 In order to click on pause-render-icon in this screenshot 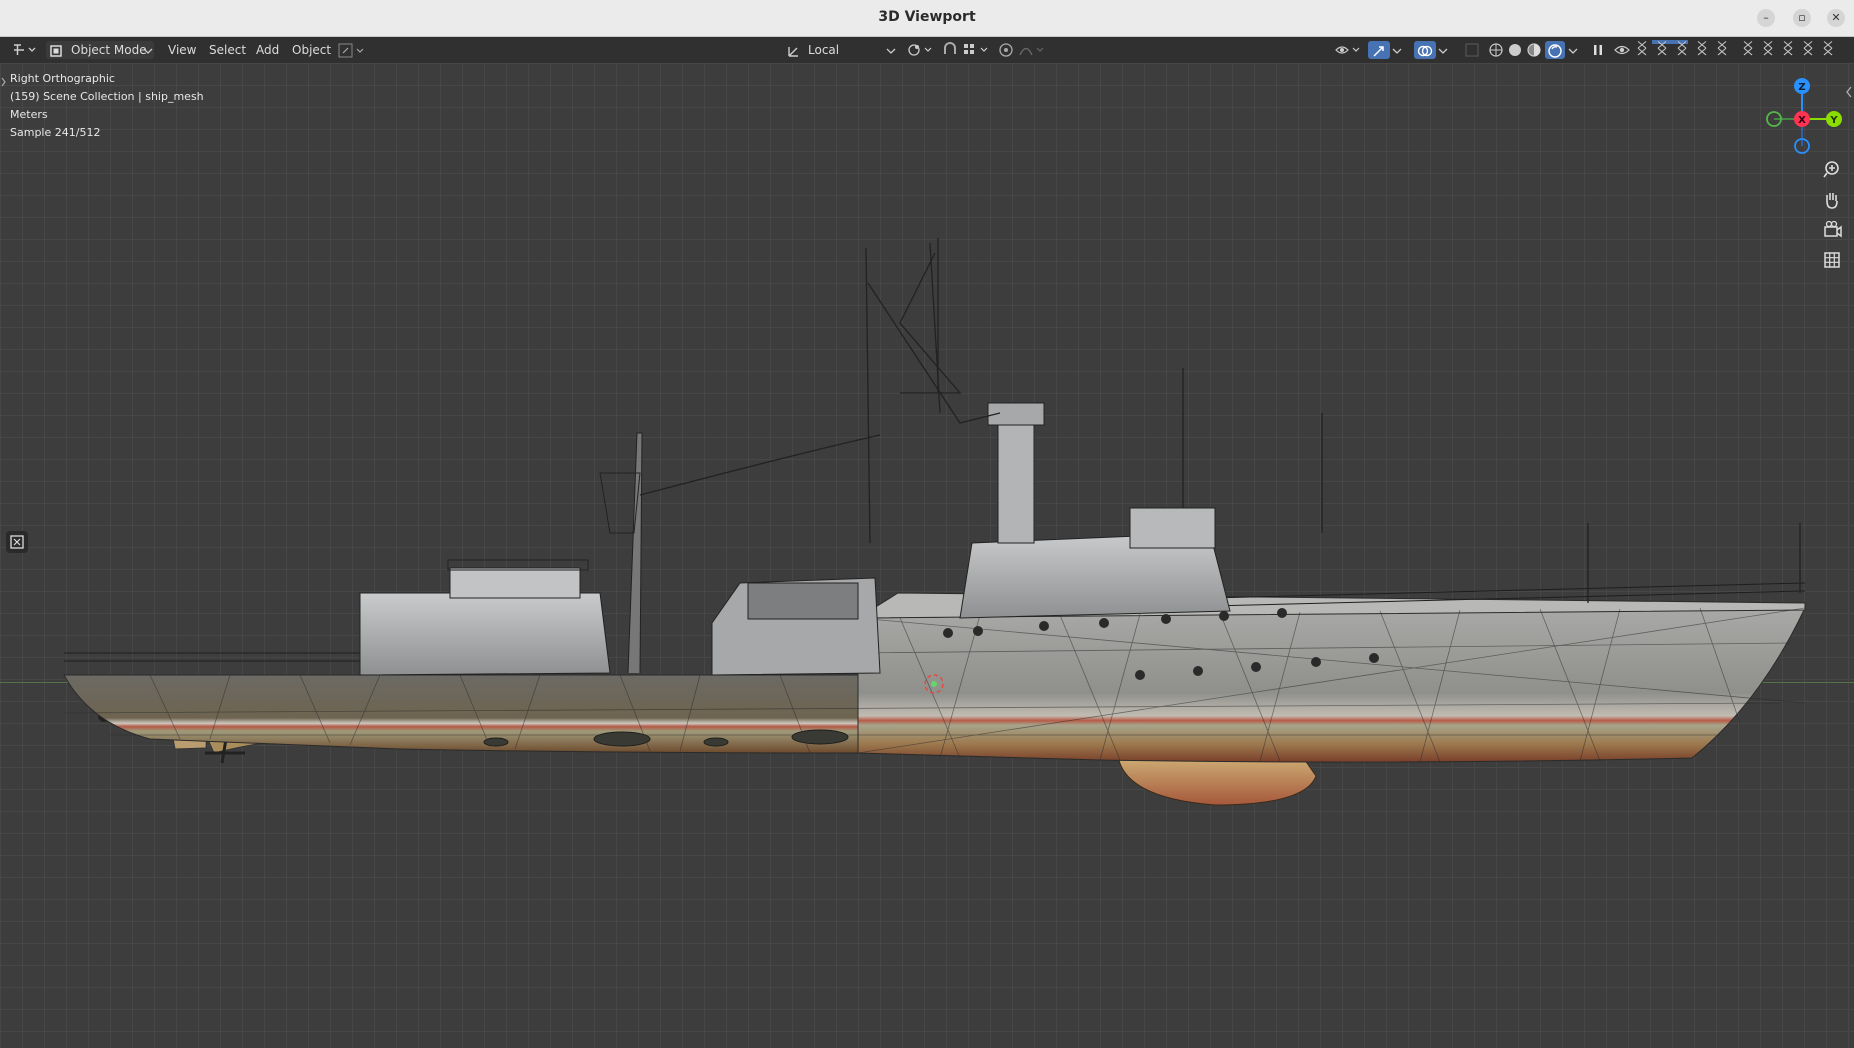, I will do `click(1598, 50)`.